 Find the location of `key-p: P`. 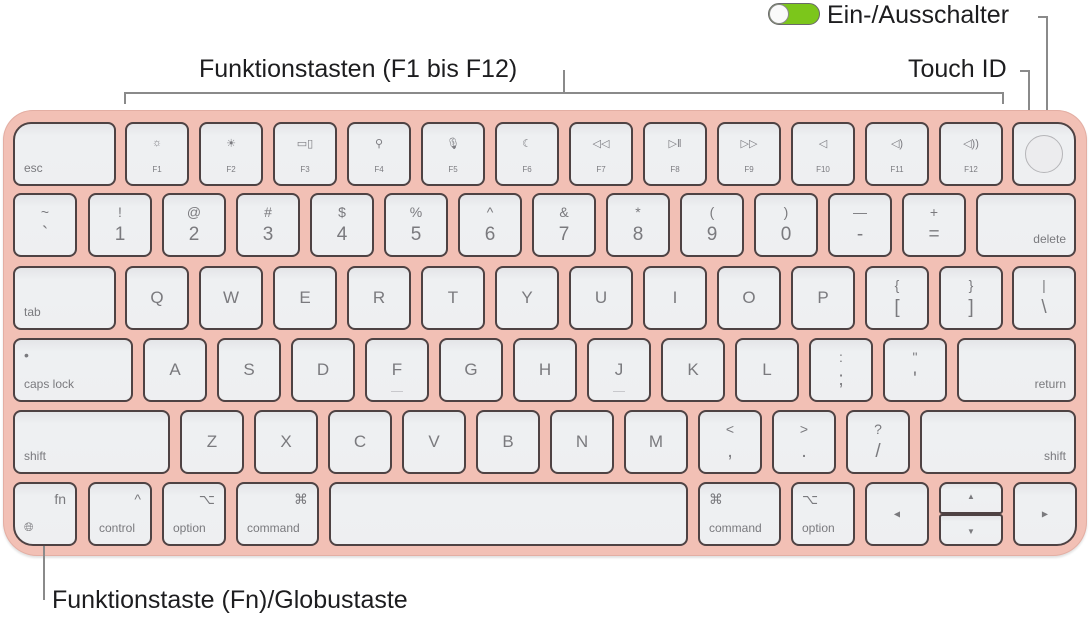

key-p: P is located at coordinates (823, 298).